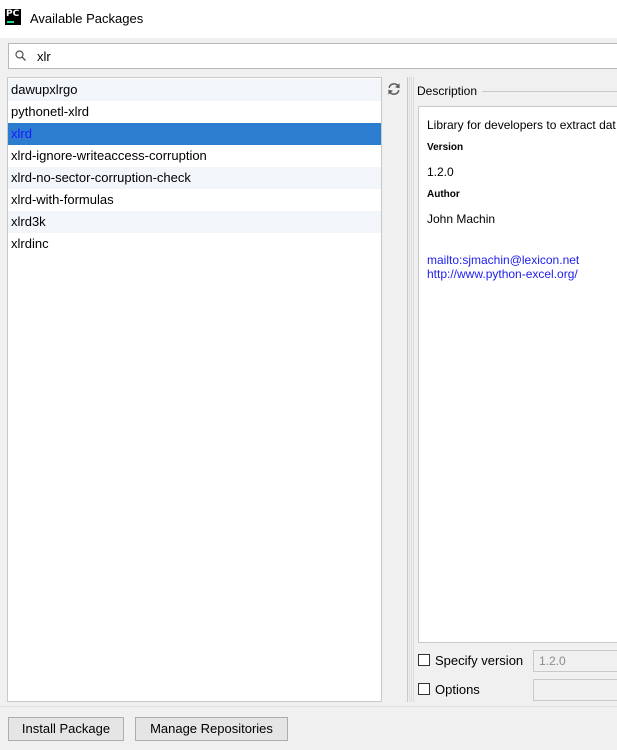 This screenshot has height=750, width=617. I want to click on author-value: John Machin, so click(461, 219).